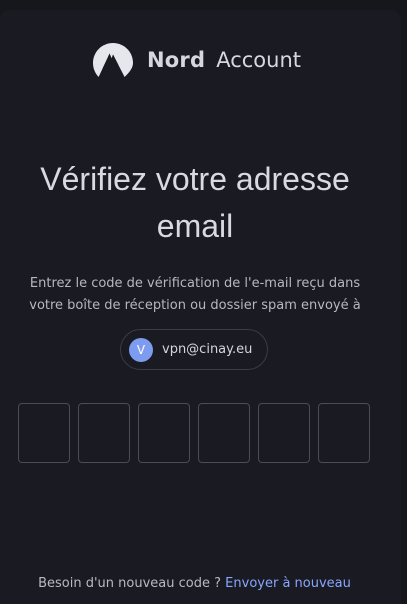  Describe the element at coordinates (176, 60) in the screenshot. I see `brand-name-bold: Nord` at that location.